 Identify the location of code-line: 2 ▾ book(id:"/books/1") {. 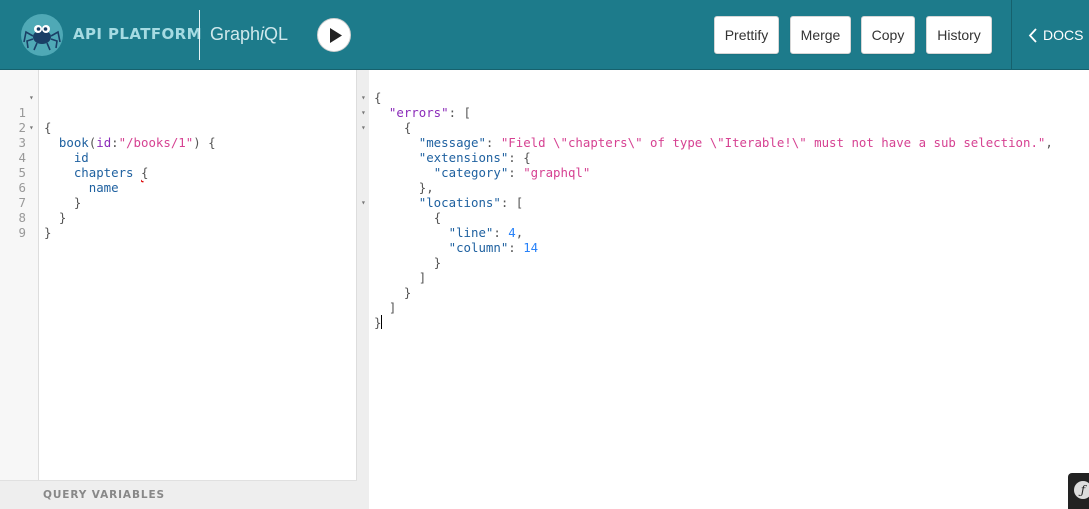
(108, 127).